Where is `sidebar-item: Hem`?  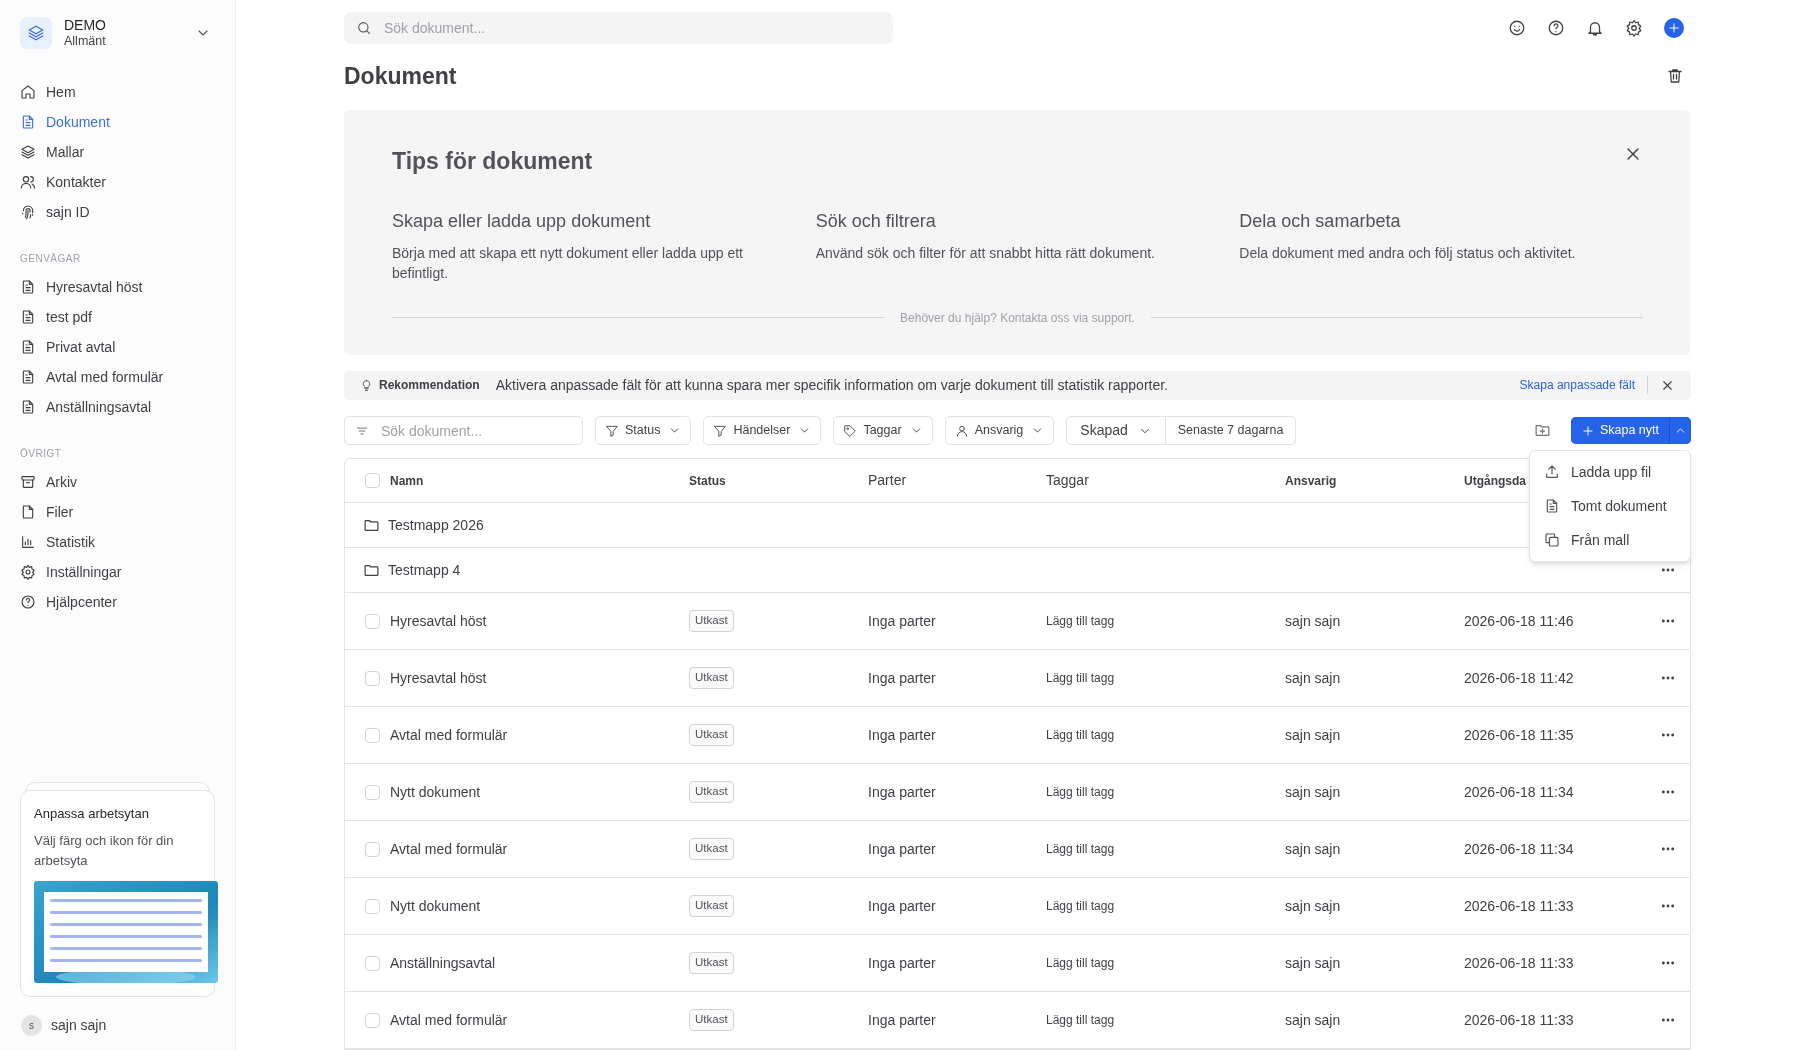
sidebar-item: Hem is located at coordinates (117, 92).